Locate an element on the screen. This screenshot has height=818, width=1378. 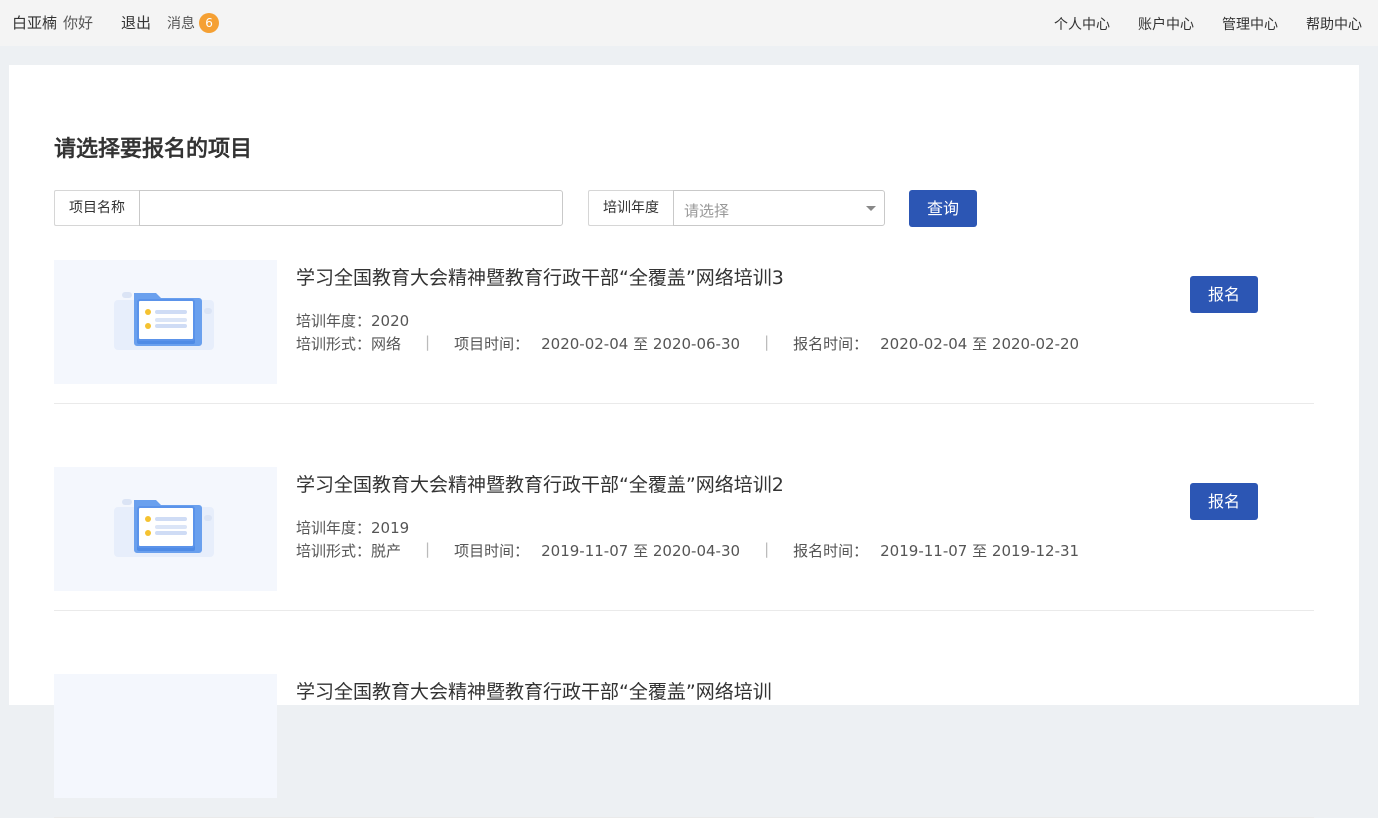
training-year-placeholder: 请选择 is located at coordinates (707, 211).